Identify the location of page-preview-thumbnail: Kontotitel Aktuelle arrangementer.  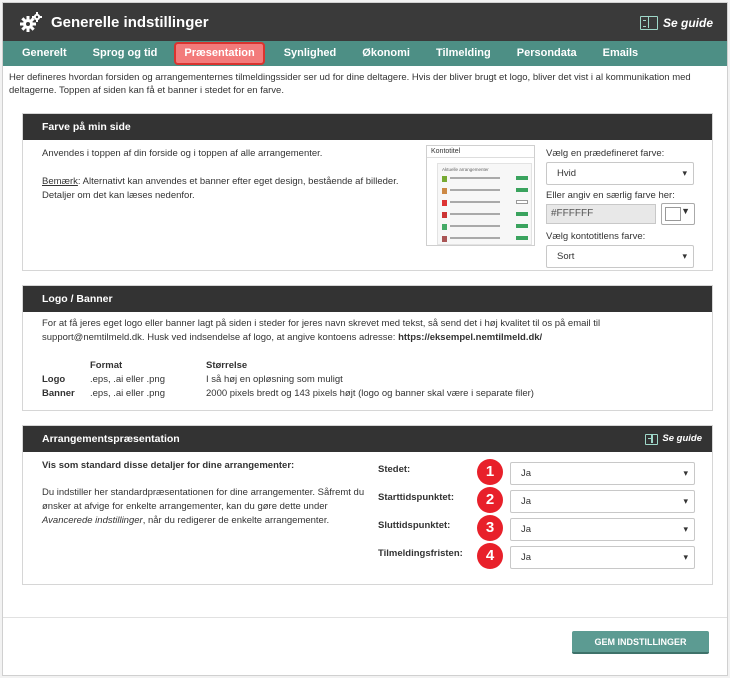
(480, 195).